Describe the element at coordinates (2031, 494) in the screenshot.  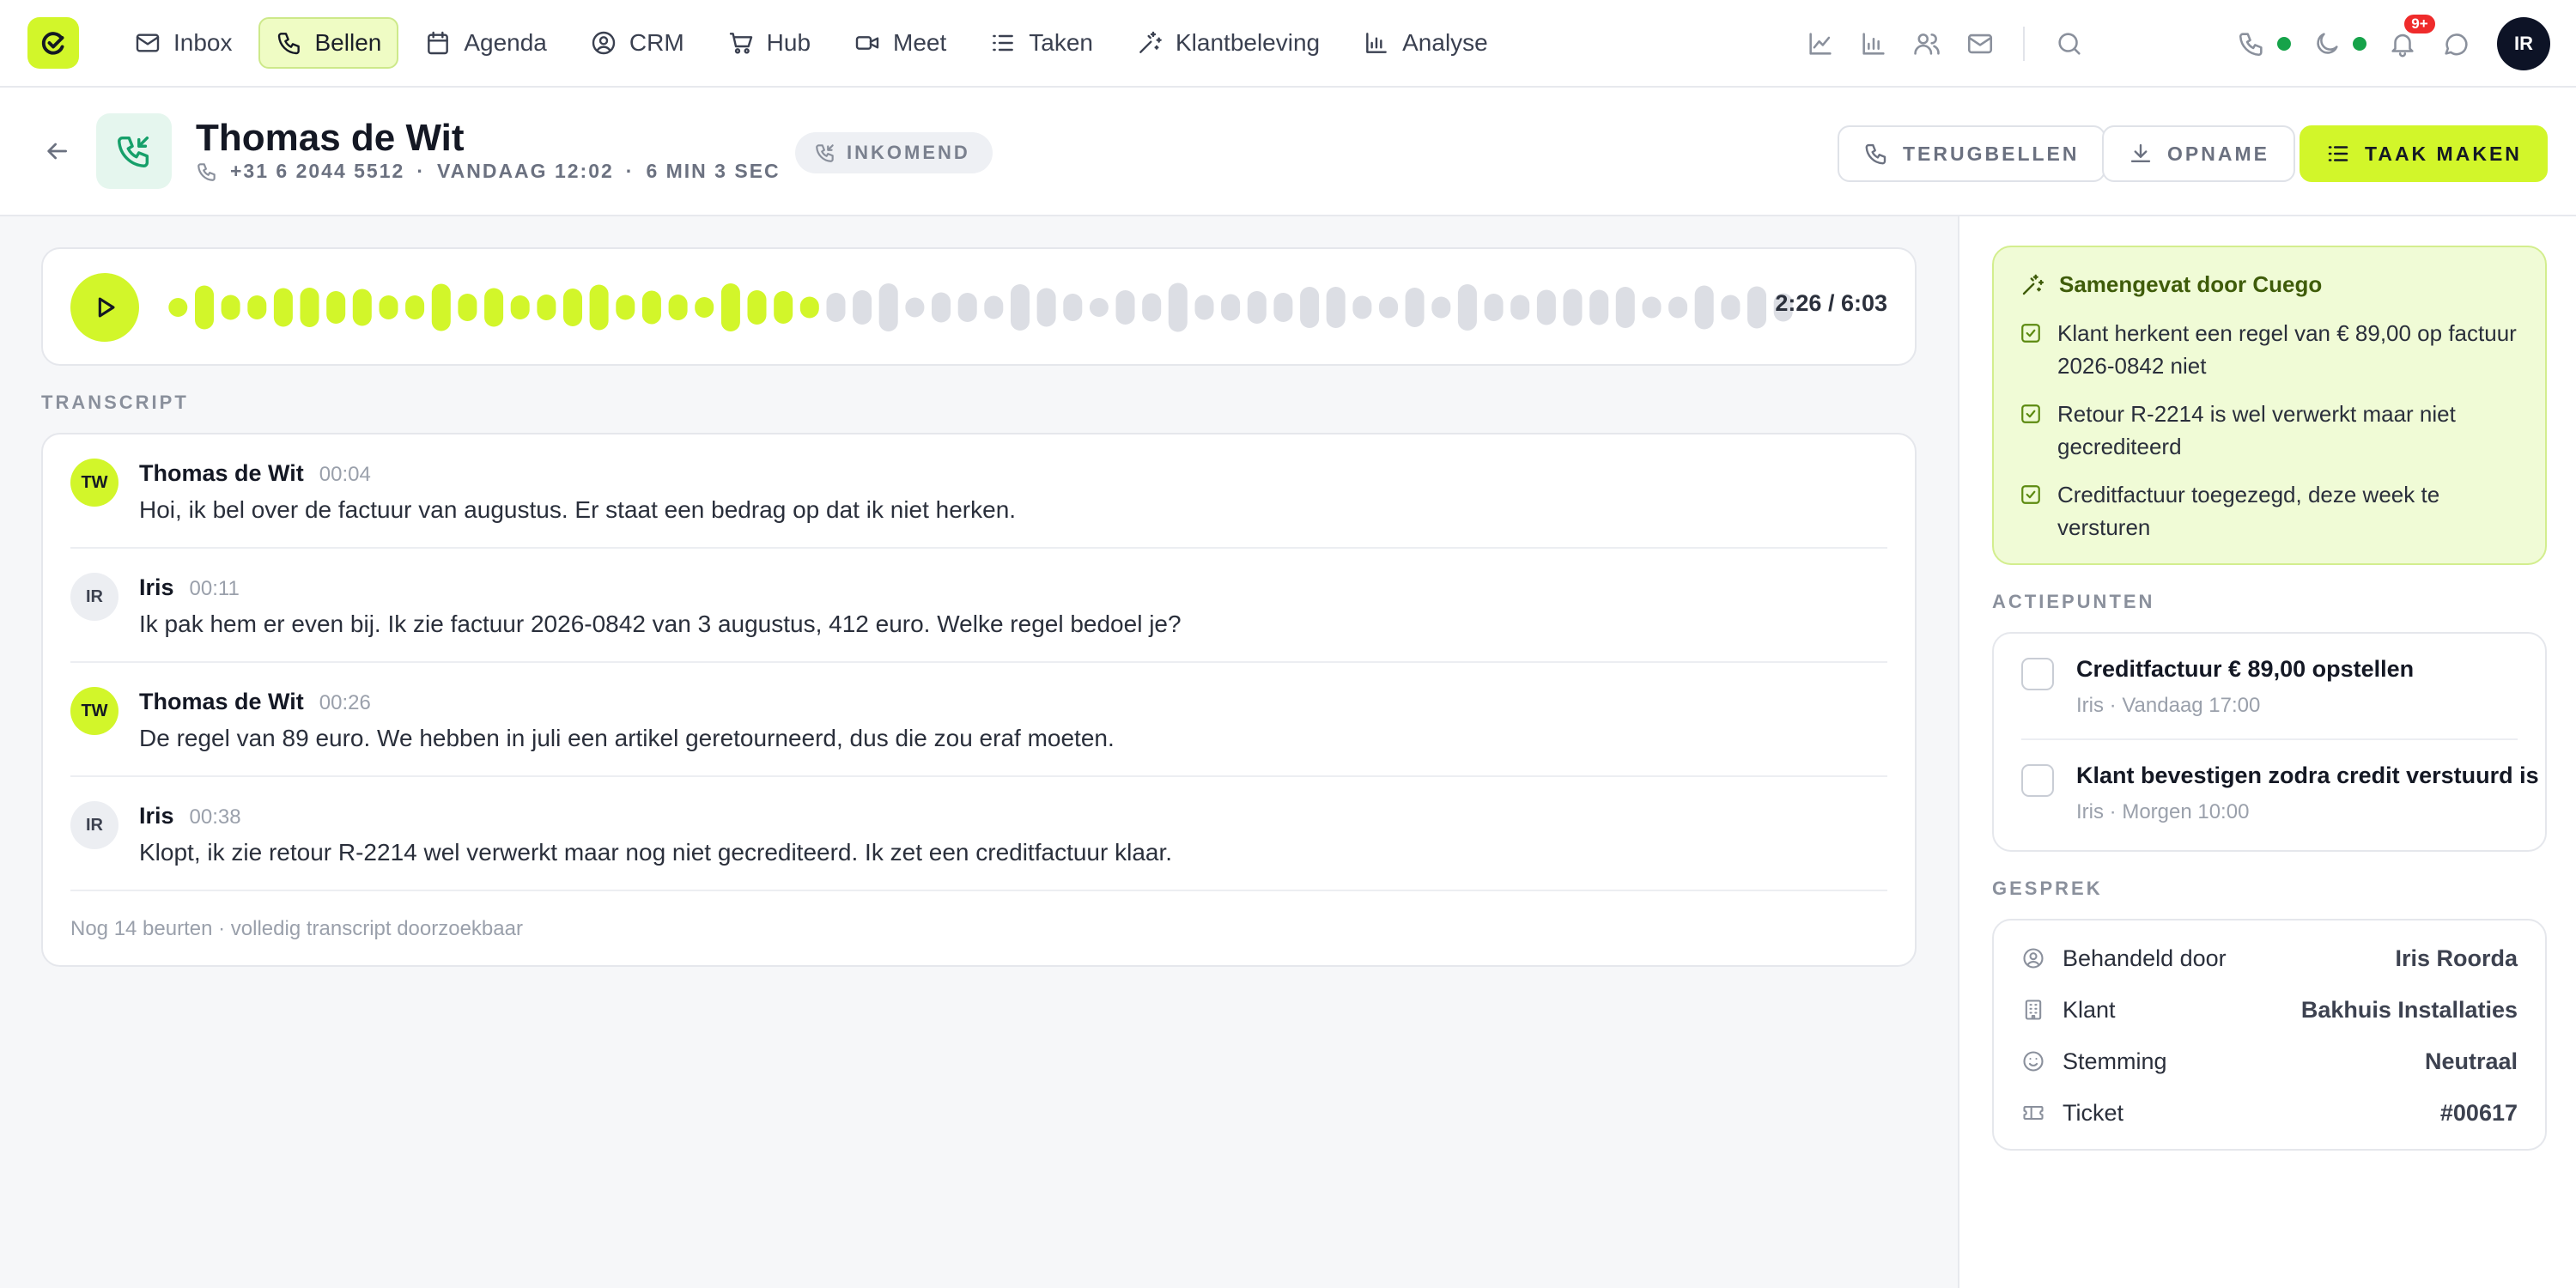
I see `check-square-icon` at that location.